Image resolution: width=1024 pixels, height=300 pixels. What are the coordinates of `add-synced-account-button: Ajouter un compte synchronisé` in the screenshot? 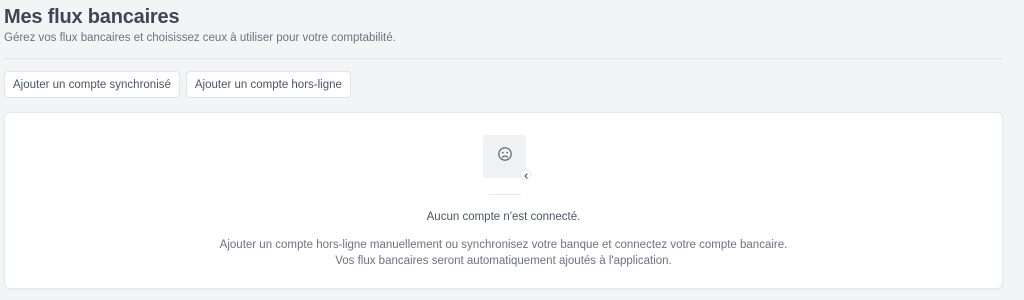 It's located at (92, 84).